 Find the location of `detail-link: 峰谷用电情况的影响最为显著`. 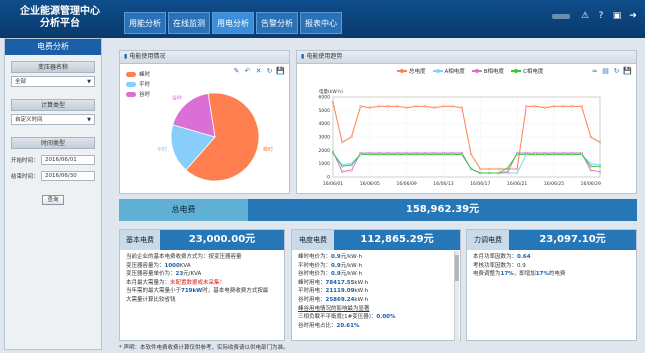

detail-link: 峰谷用电情况的影响最为显著 is located at coordinates (374, 309).